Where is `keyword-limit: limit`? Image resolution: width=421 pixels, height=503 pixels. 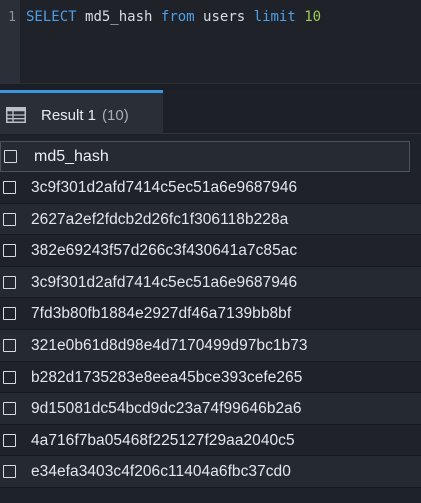 keyword-limit: limit is located at coordinates (274, 17).